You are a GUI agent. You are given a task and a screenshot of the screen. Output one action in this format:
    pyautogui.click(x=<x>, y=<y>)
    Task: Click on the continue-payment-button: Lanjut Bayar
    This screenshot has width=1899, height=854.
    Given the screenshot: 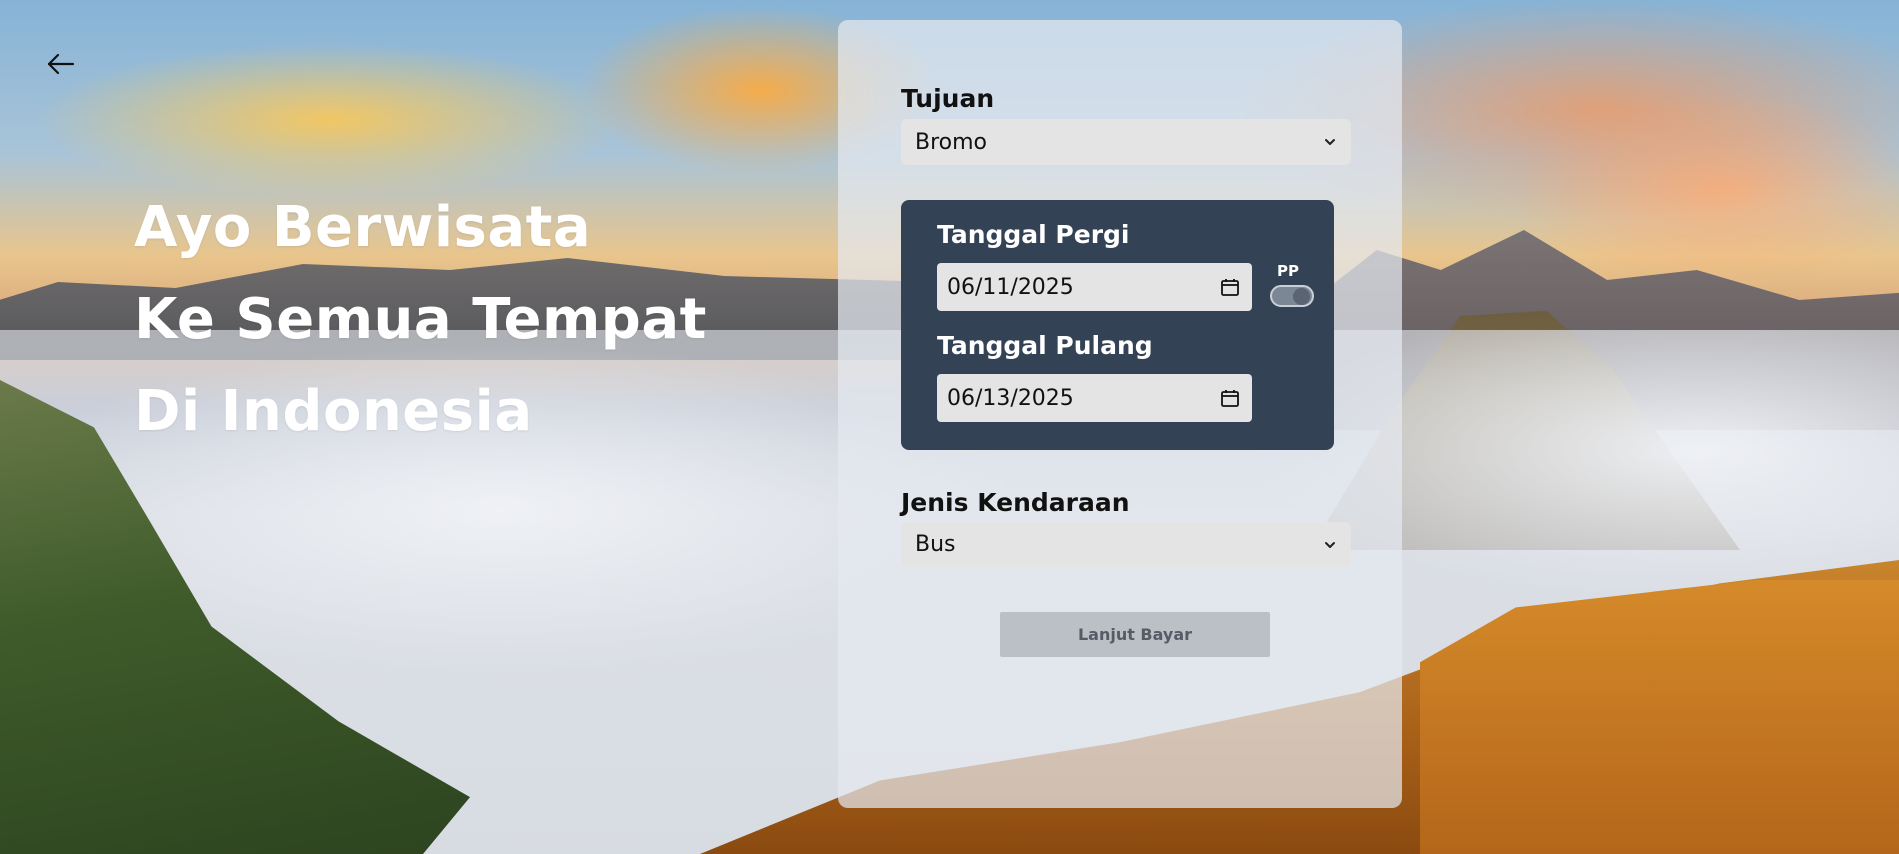 What is the action you would take?
    pyautogui.click(x=1135, y=634)
    